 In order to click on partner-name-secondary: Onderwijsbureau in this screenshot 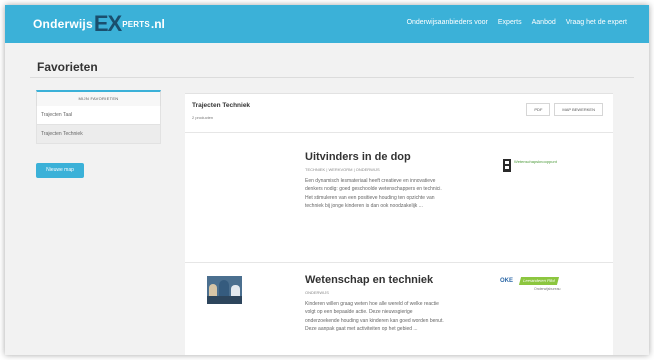, I will do `click(547, 289)`.